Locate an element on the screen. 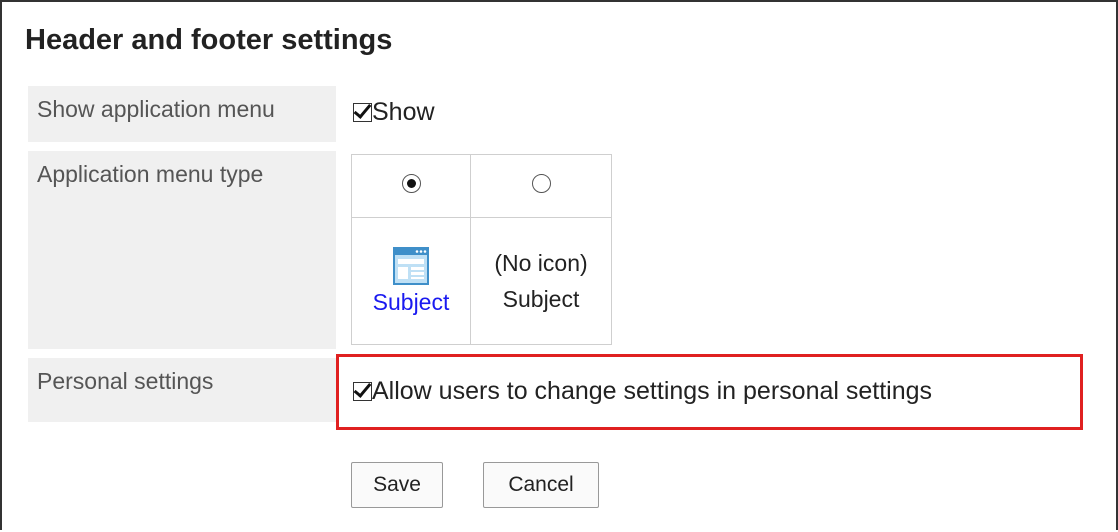 This screenshot has width=1118, height=532. save-button: Save is located at coordinates (397, 485).